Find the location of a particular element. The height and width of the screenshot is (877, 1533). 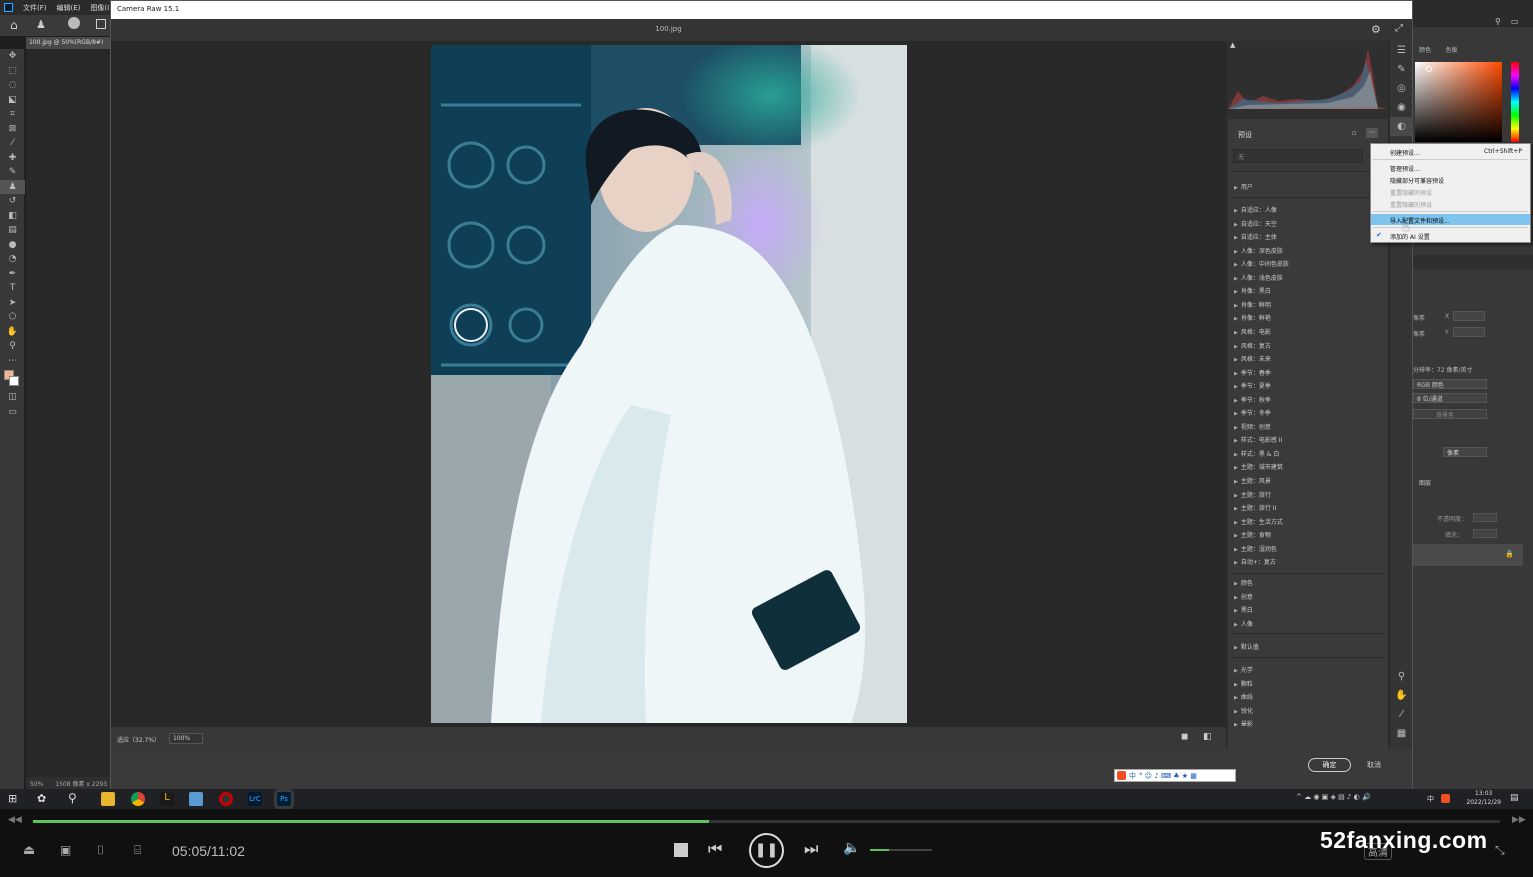

chrome-icon is located at coordinates (138, 799).